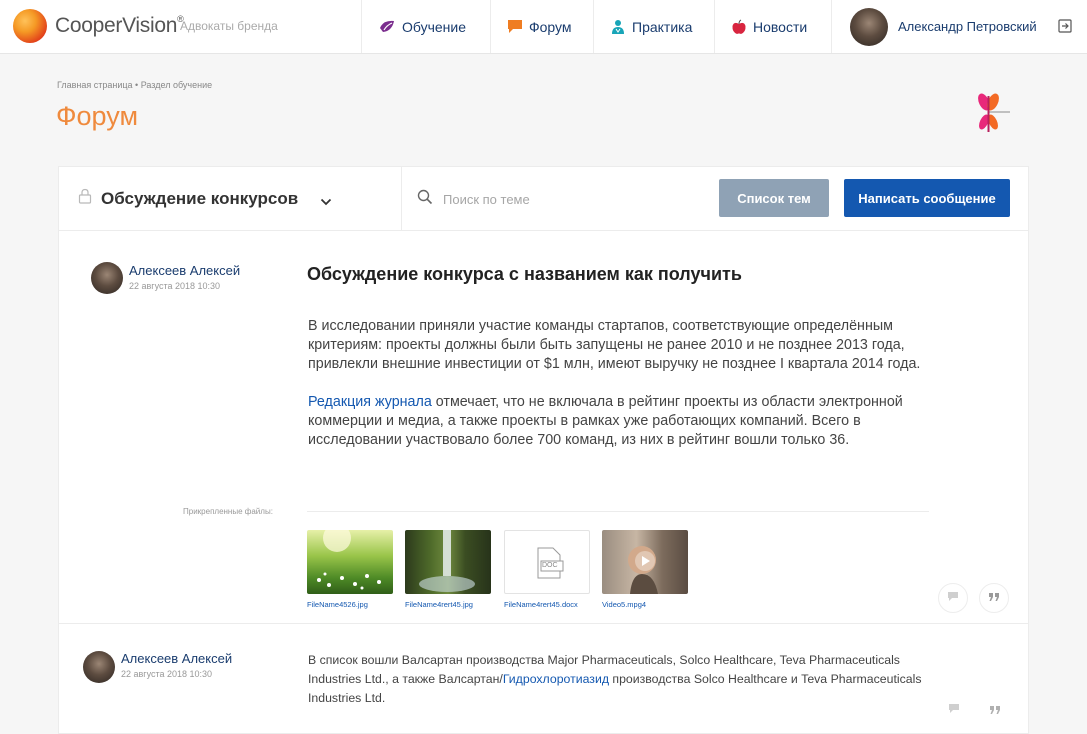 The height and width of the screenshot is (734, 1087). What do you see at coordinates (550, 565) in the screenshot?
I see `doc-badge: DOC` at bounding box center [550, 565].